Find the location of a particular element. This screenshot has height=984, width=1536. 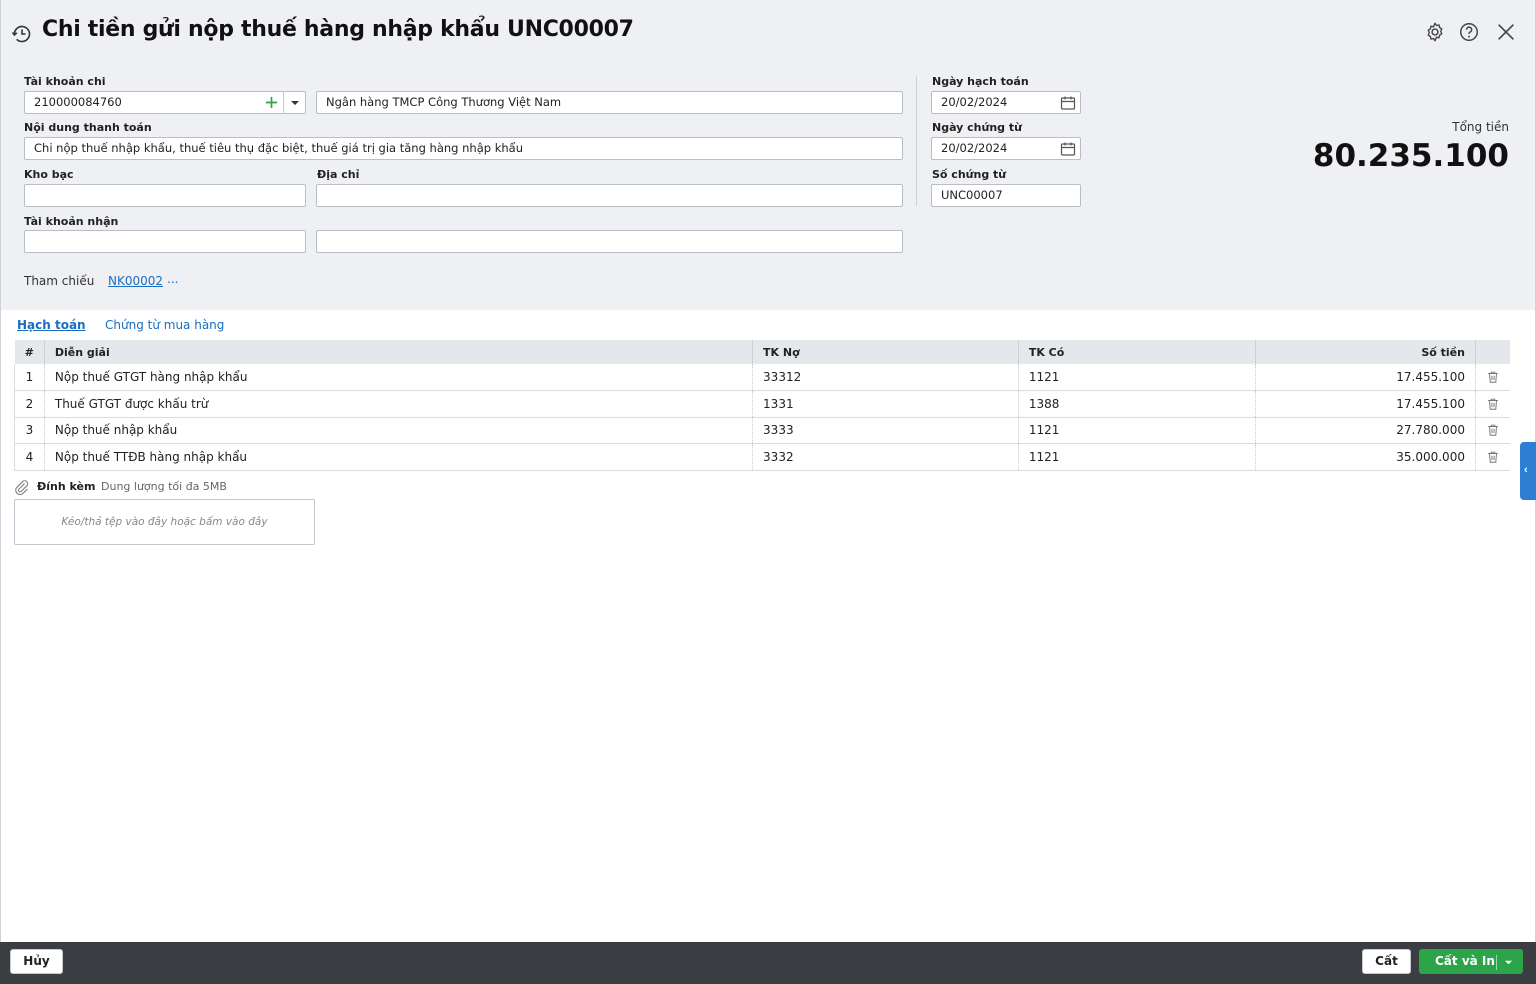

ngay-chung-tu-input: 20/02/2024 is located at coordinates (1006, 148).